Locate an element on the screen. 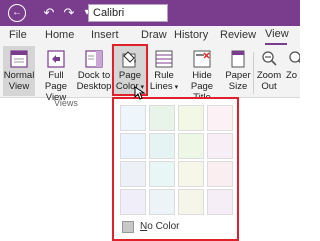 This screenshot has width=320, height=241. dock-desktop-button: Dock to Desktop is located at coordinates (94, 71).